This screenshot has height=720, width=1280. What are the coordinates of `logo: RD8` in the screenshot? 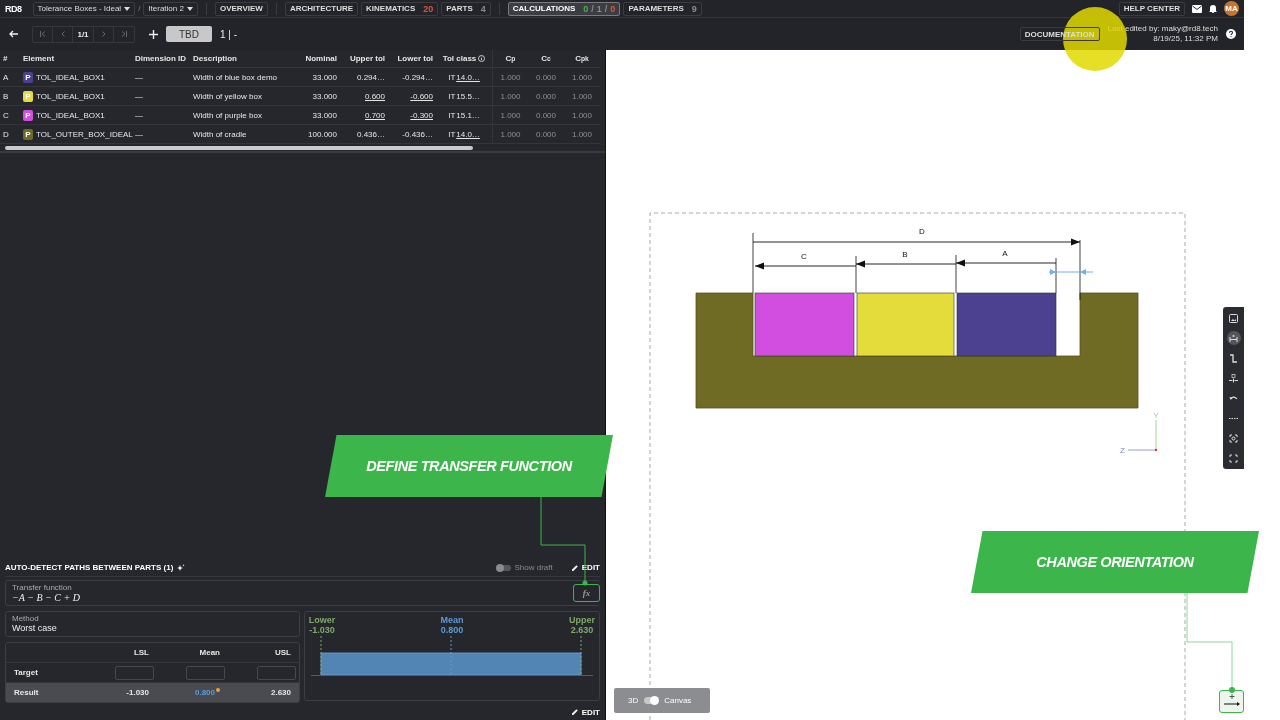 It's located at (13, 8).